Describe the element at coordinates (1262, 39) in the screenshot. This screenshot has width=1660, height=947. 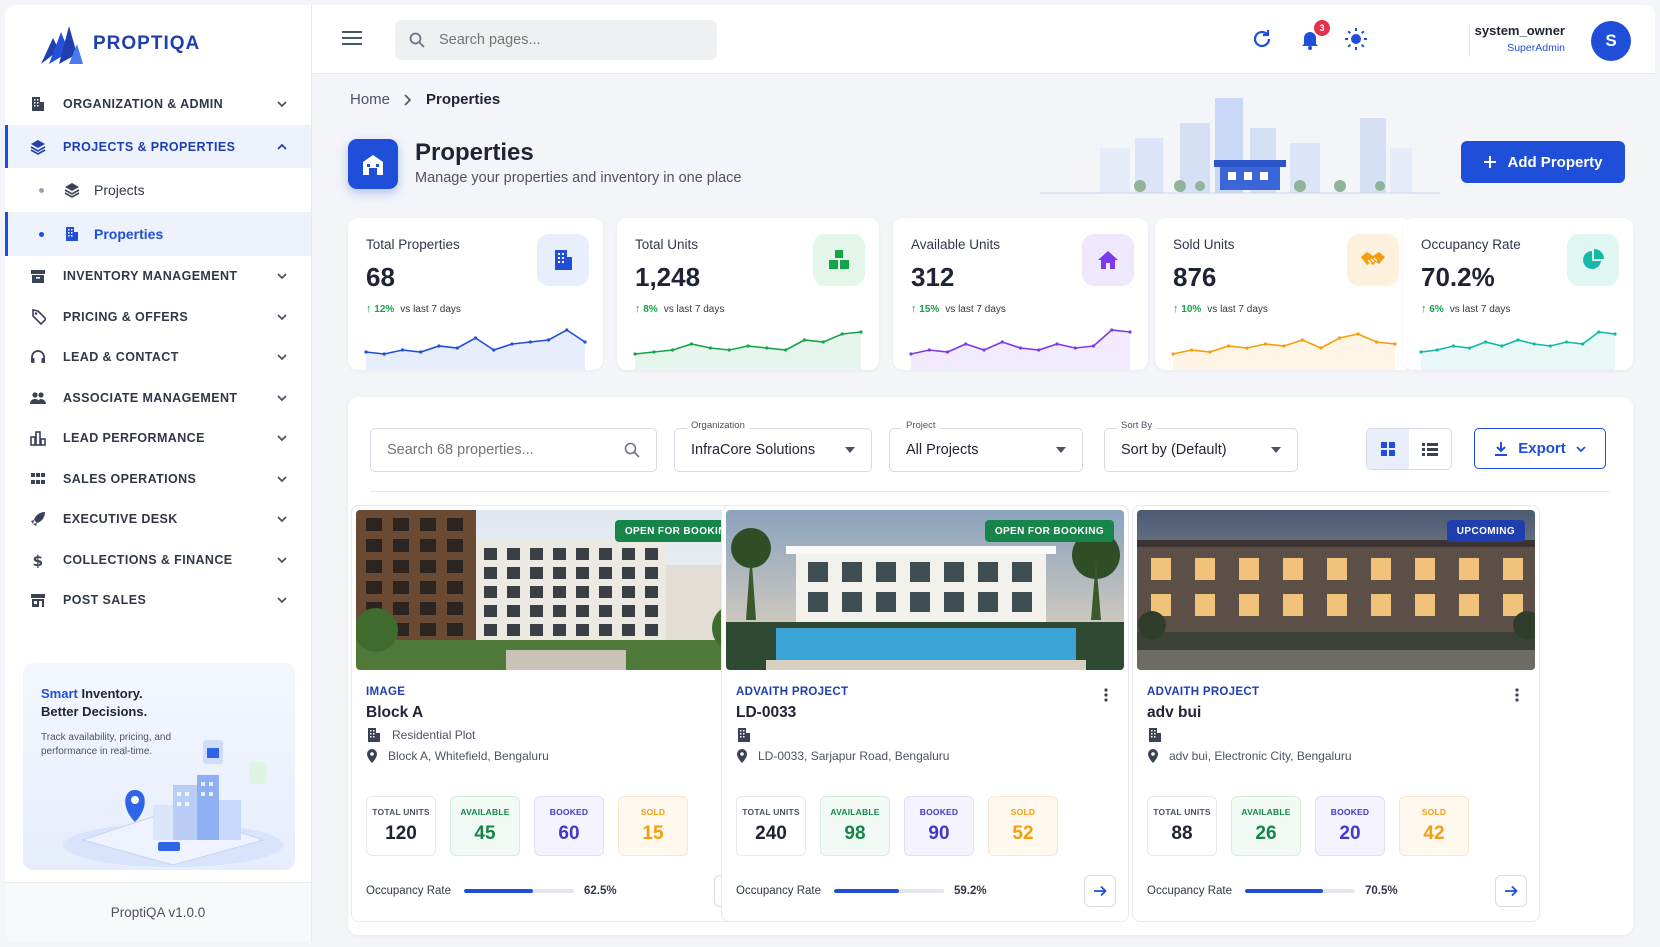
I see `refresh-icon` at that location.